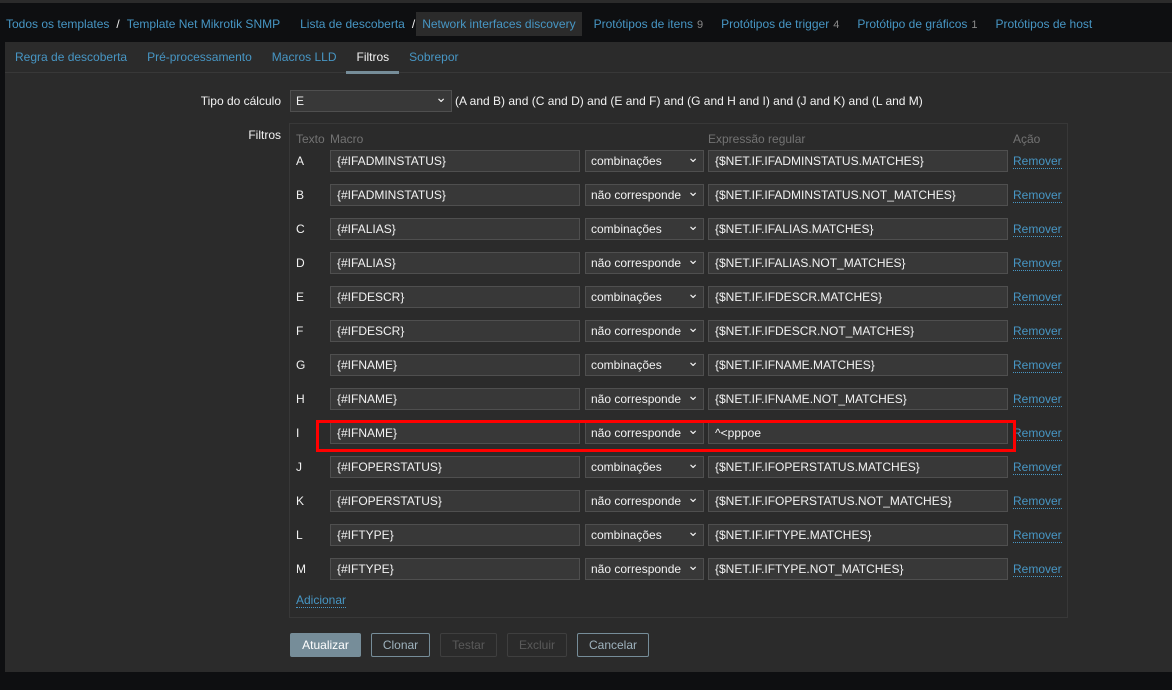 This screenshot has width=1172, height=690. What do you see at coordinates (325, 645) in the screenshot?
I see `update-button: Atualizar` at bounding box center [325, 645].